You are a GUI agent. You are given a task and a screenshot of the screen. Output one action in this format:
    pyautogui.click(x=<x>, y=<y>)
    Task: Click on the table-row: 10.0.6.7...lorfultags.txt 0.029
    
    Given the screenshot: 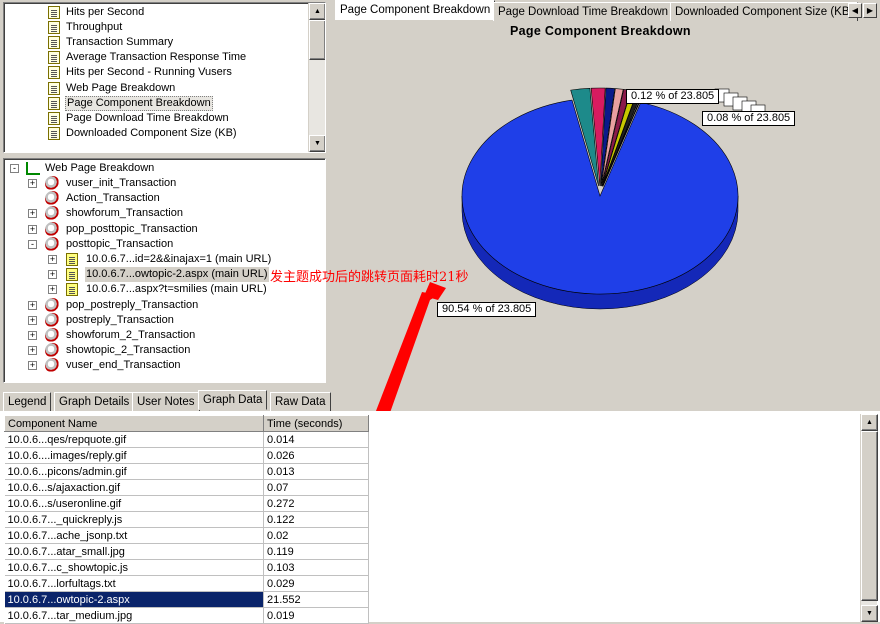 What is the action you would take?
    pyautogui.click(x=186, y=583)
    